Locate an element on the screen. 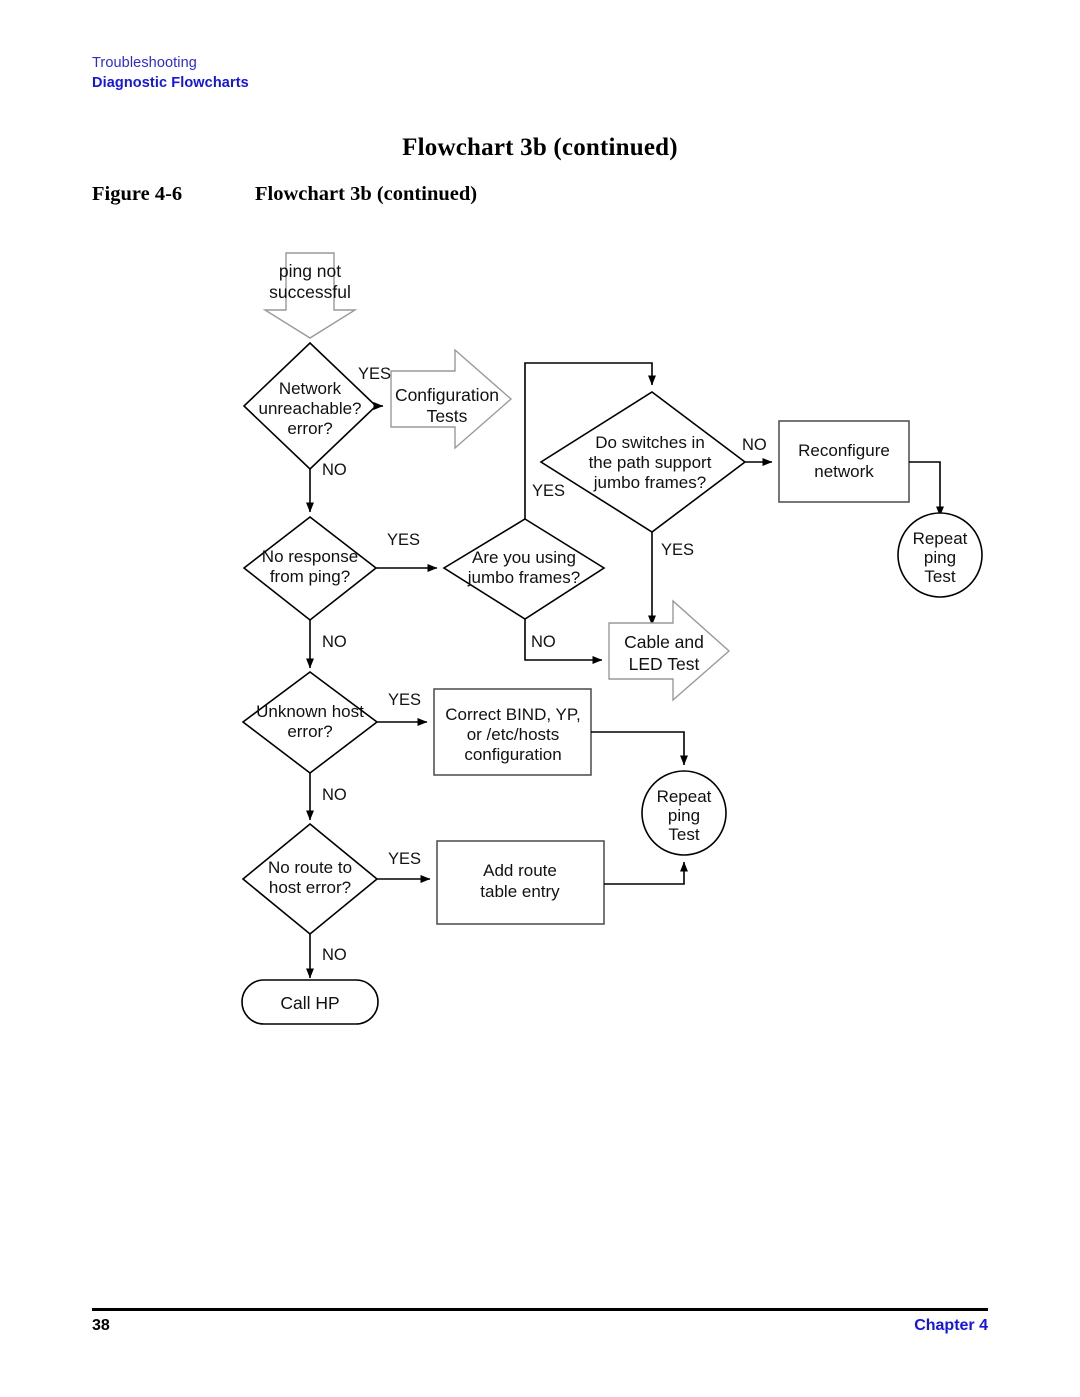  add-route-label-2: table entry is located at coordinates (520, 891).